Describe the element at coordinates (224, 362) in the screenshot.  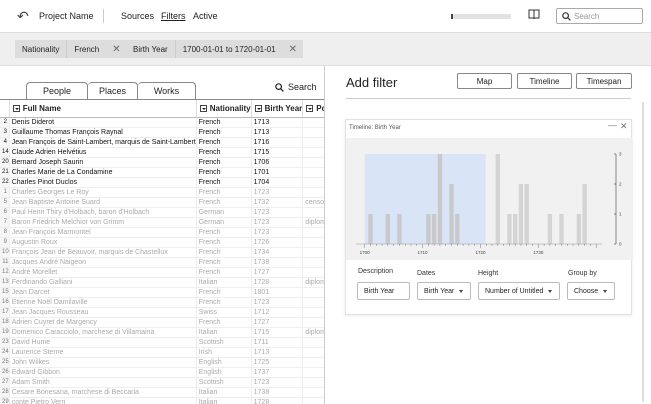
I see `cell-nationality: English` at that location.